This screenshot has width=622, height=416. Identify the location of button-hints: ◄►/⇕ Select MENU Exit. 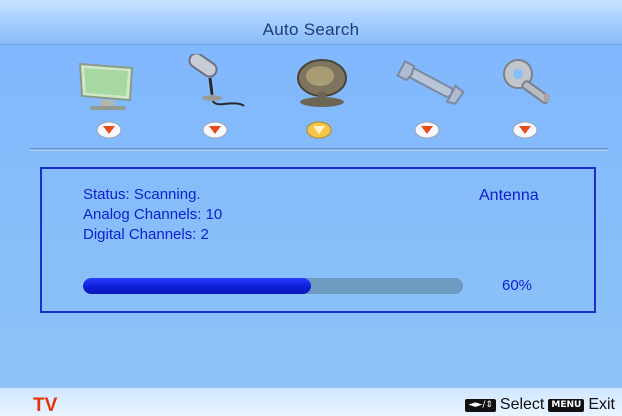
(540, 405).